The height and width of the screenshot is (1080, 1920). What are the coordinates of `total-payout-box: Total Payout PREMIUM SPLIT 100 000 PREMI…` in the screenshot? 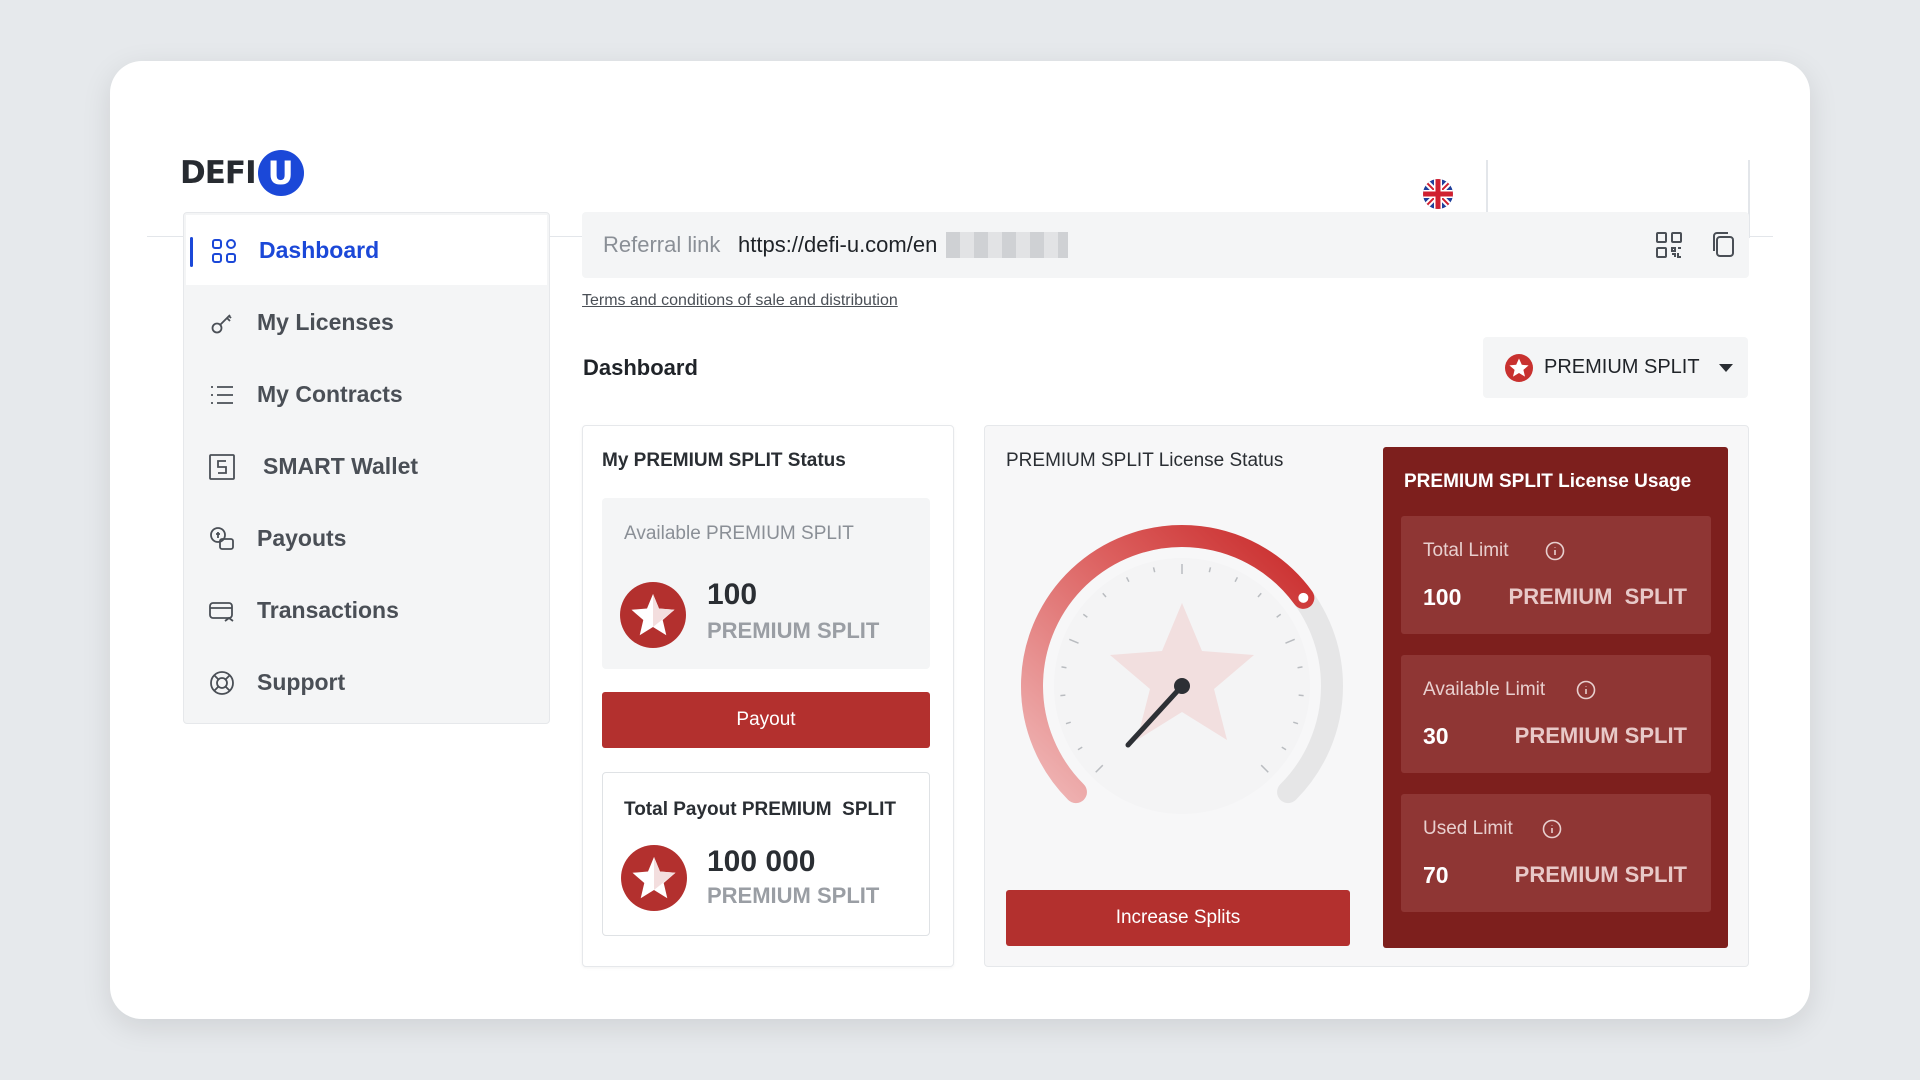 It's located at (766, 854).